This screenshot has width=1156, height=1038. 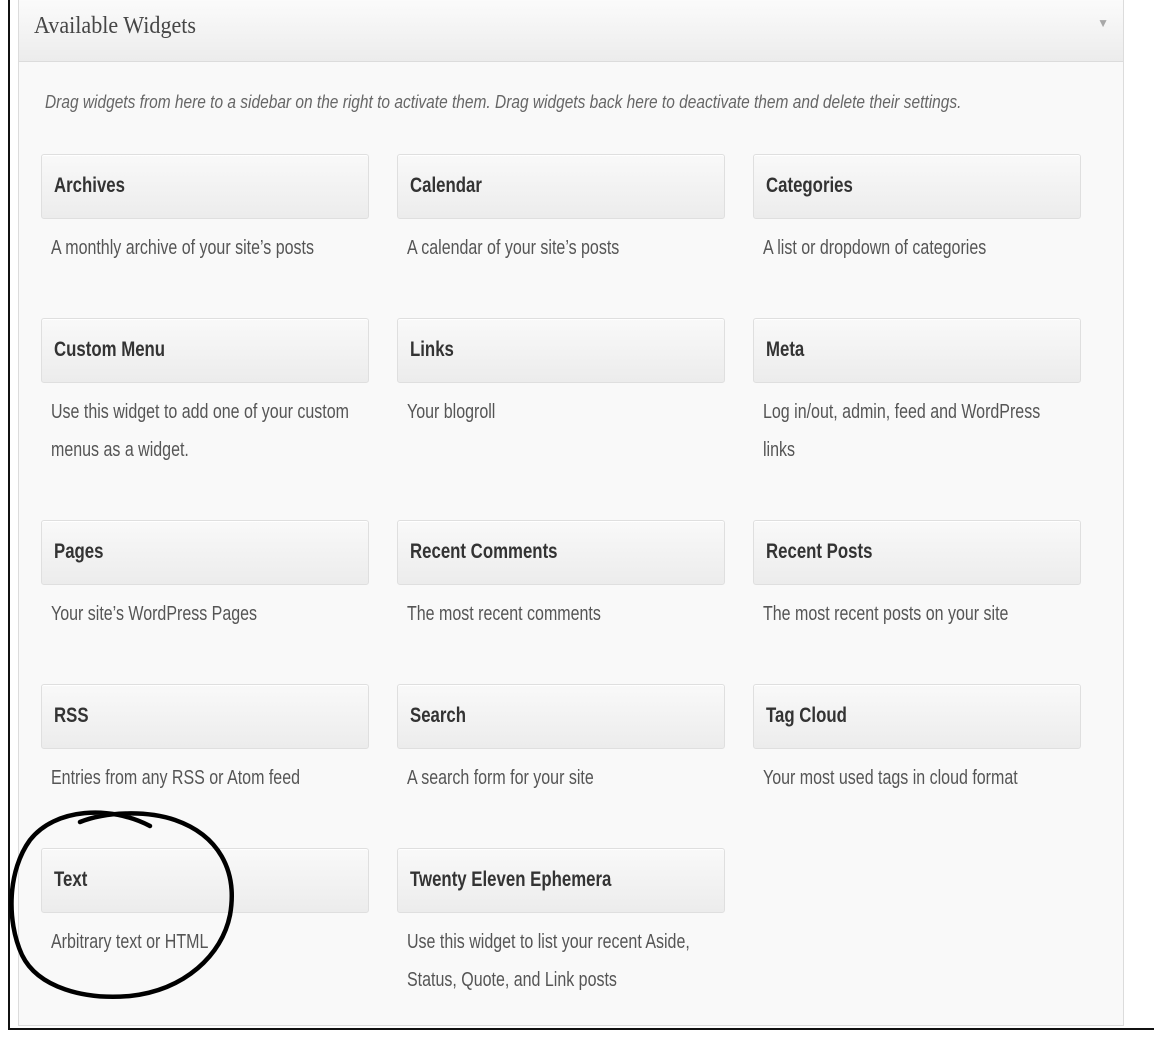 I want to click on widget-title-label: RSS, so click(x=71, y=715).